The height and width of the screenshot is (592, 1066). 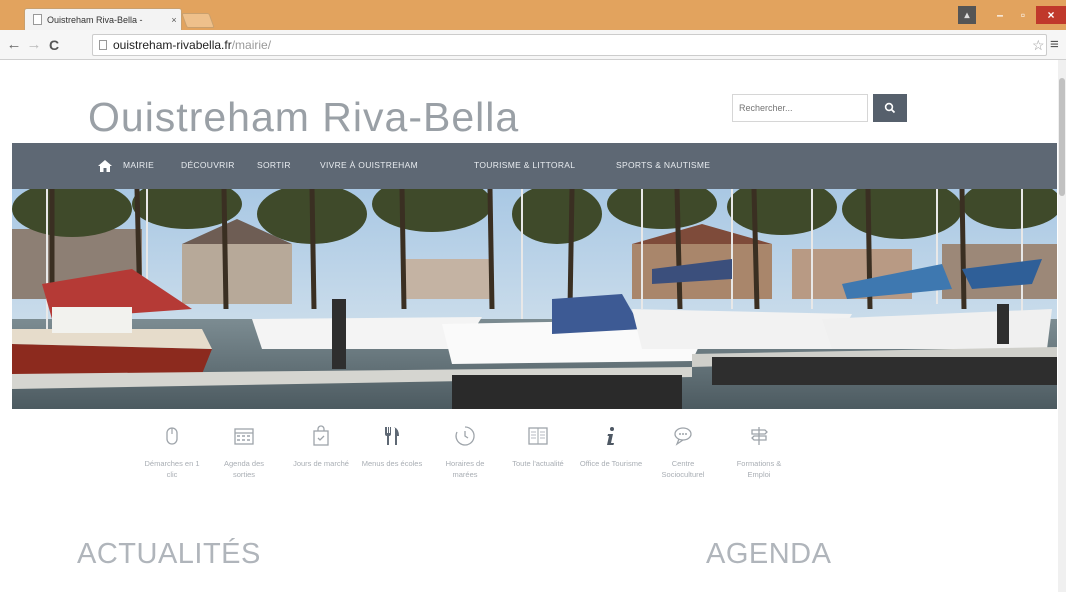 I want to click on search-button, so click(x=890, y=108).